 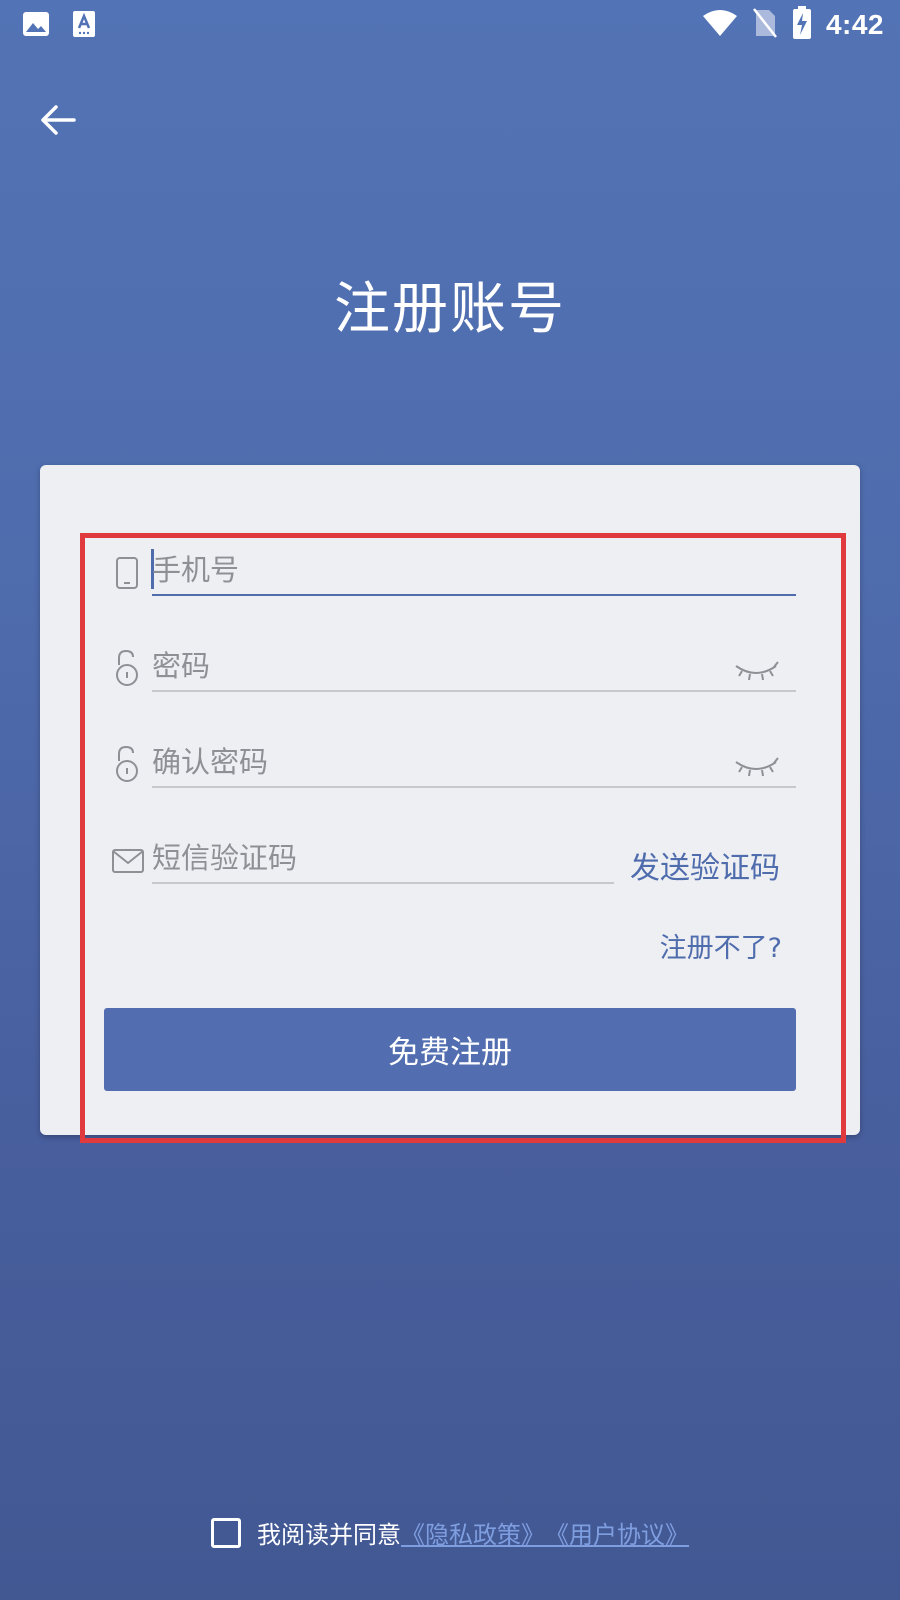 What do you see at coordinates (802, 25) in the screenshot?
I see `battery-charging-icon` at bounding box center [802, 25].